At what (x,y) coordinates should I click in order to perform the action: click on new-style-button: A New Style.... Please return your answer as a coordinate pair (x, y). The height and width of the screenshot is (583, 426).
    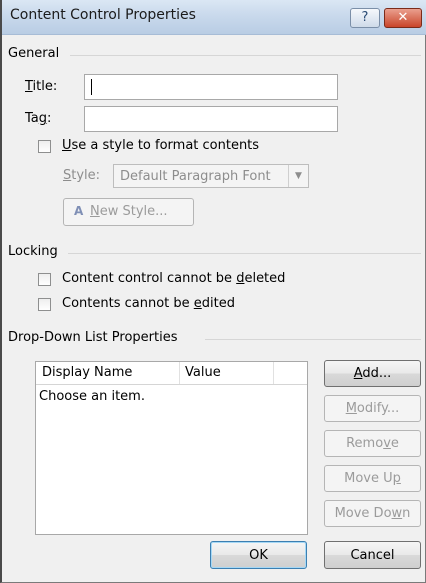
    Looking at the image, I should click on (128, 212).